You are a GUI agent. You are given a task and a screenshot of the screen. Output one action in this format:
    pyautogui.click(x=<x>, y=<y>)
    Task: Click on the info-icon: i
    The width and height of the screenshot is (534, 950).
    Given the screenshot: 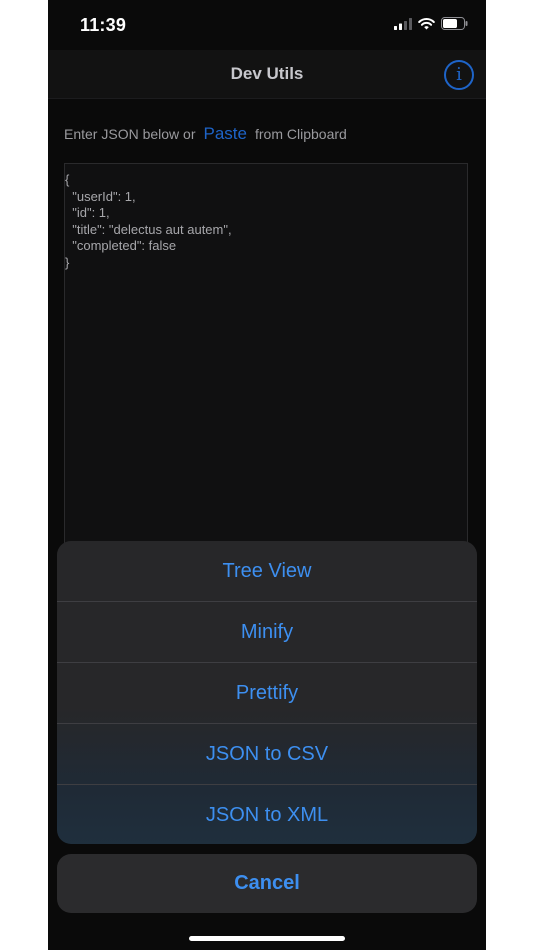 What is the action you would take?
    pyautogui.click(x=459, y=74)
    